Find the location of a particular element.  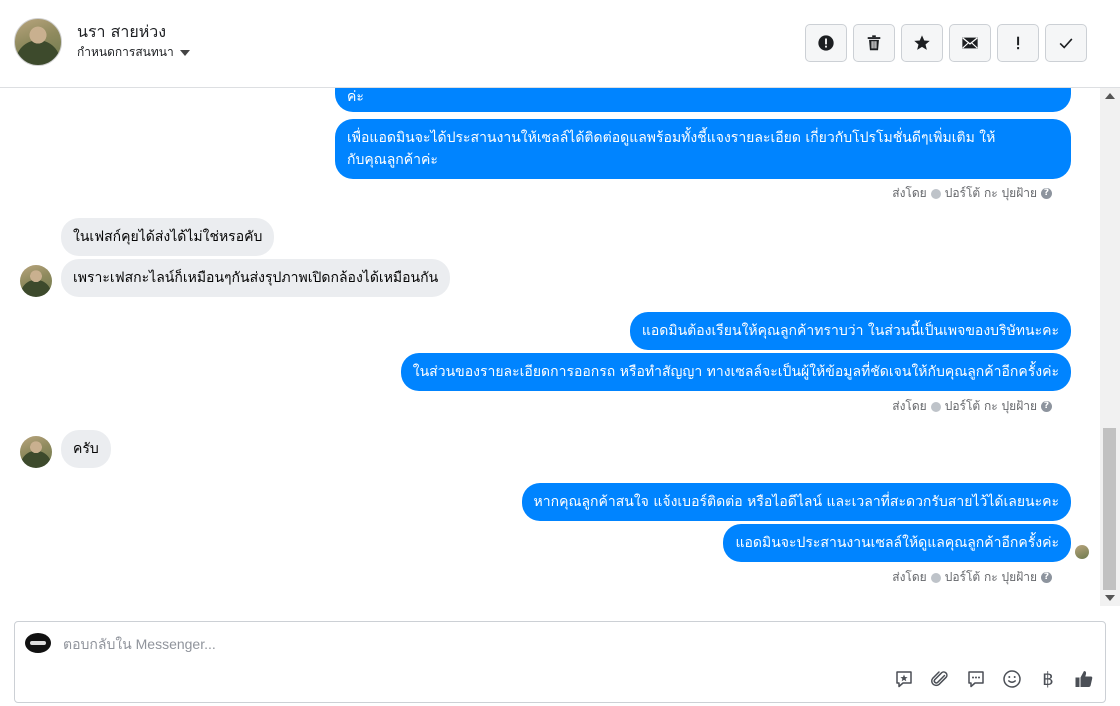

attach-button is located at coordinates (940, 679).